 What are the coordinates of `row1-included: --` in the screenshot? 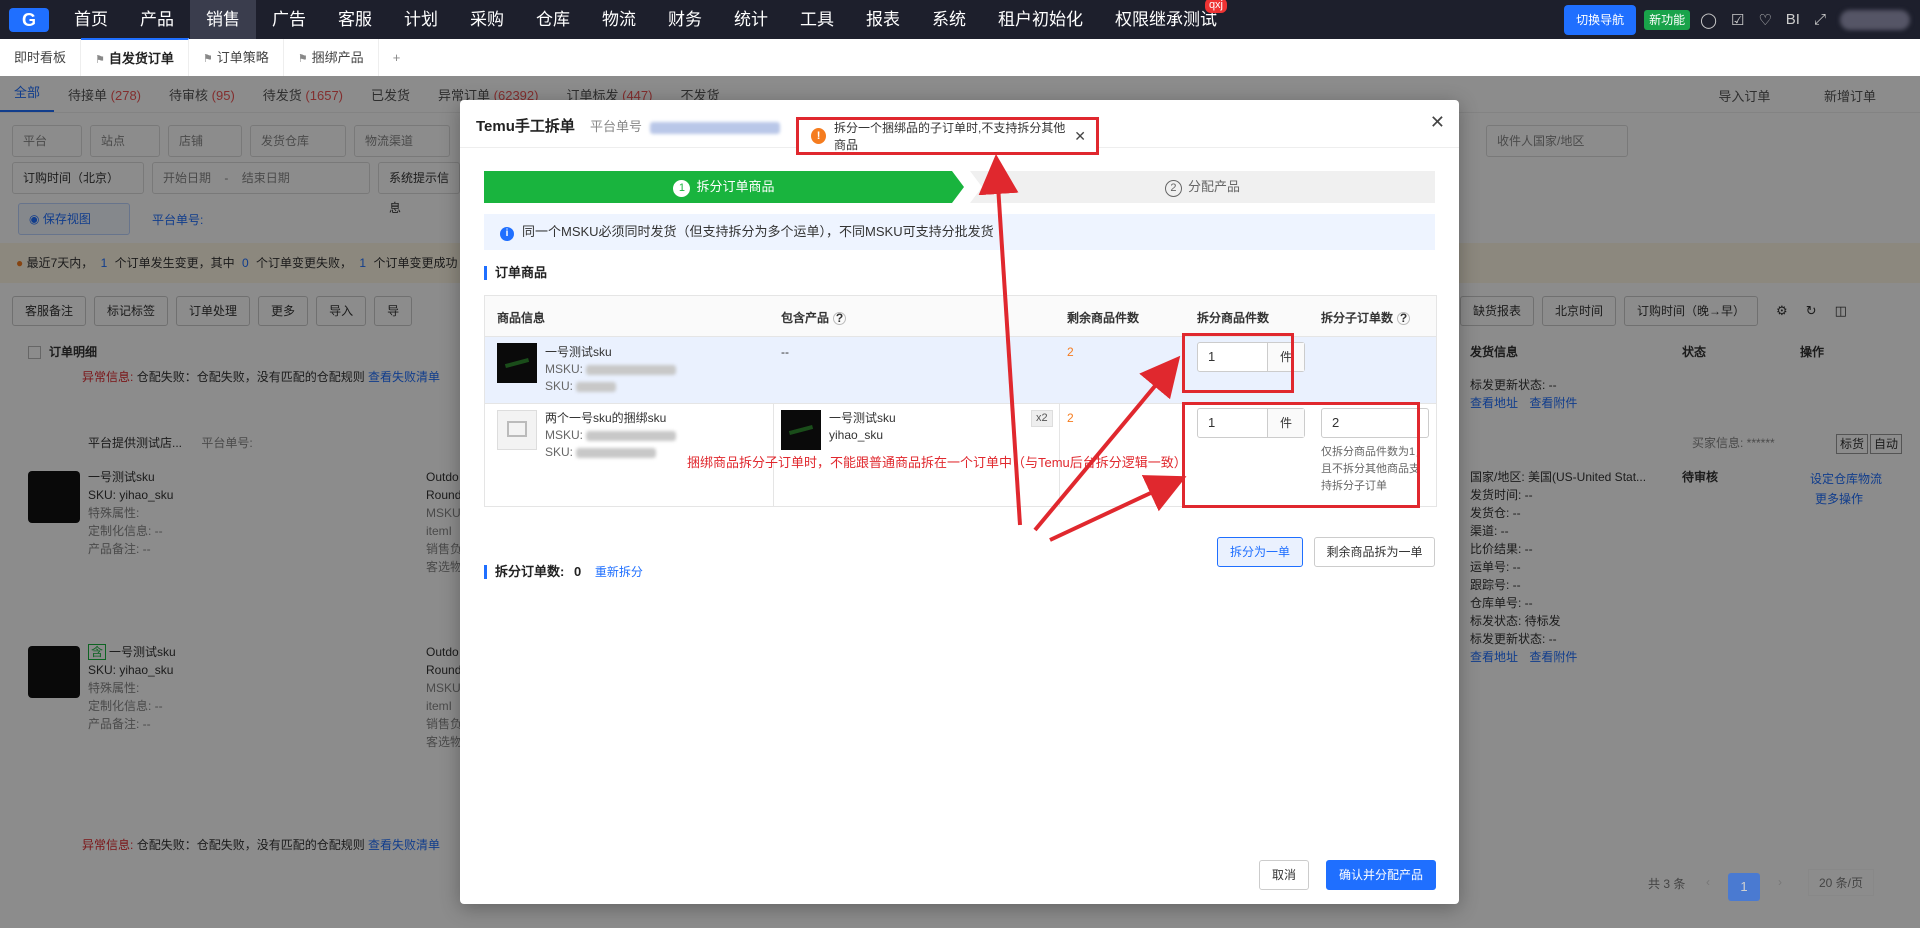 It's located at (785, 352).